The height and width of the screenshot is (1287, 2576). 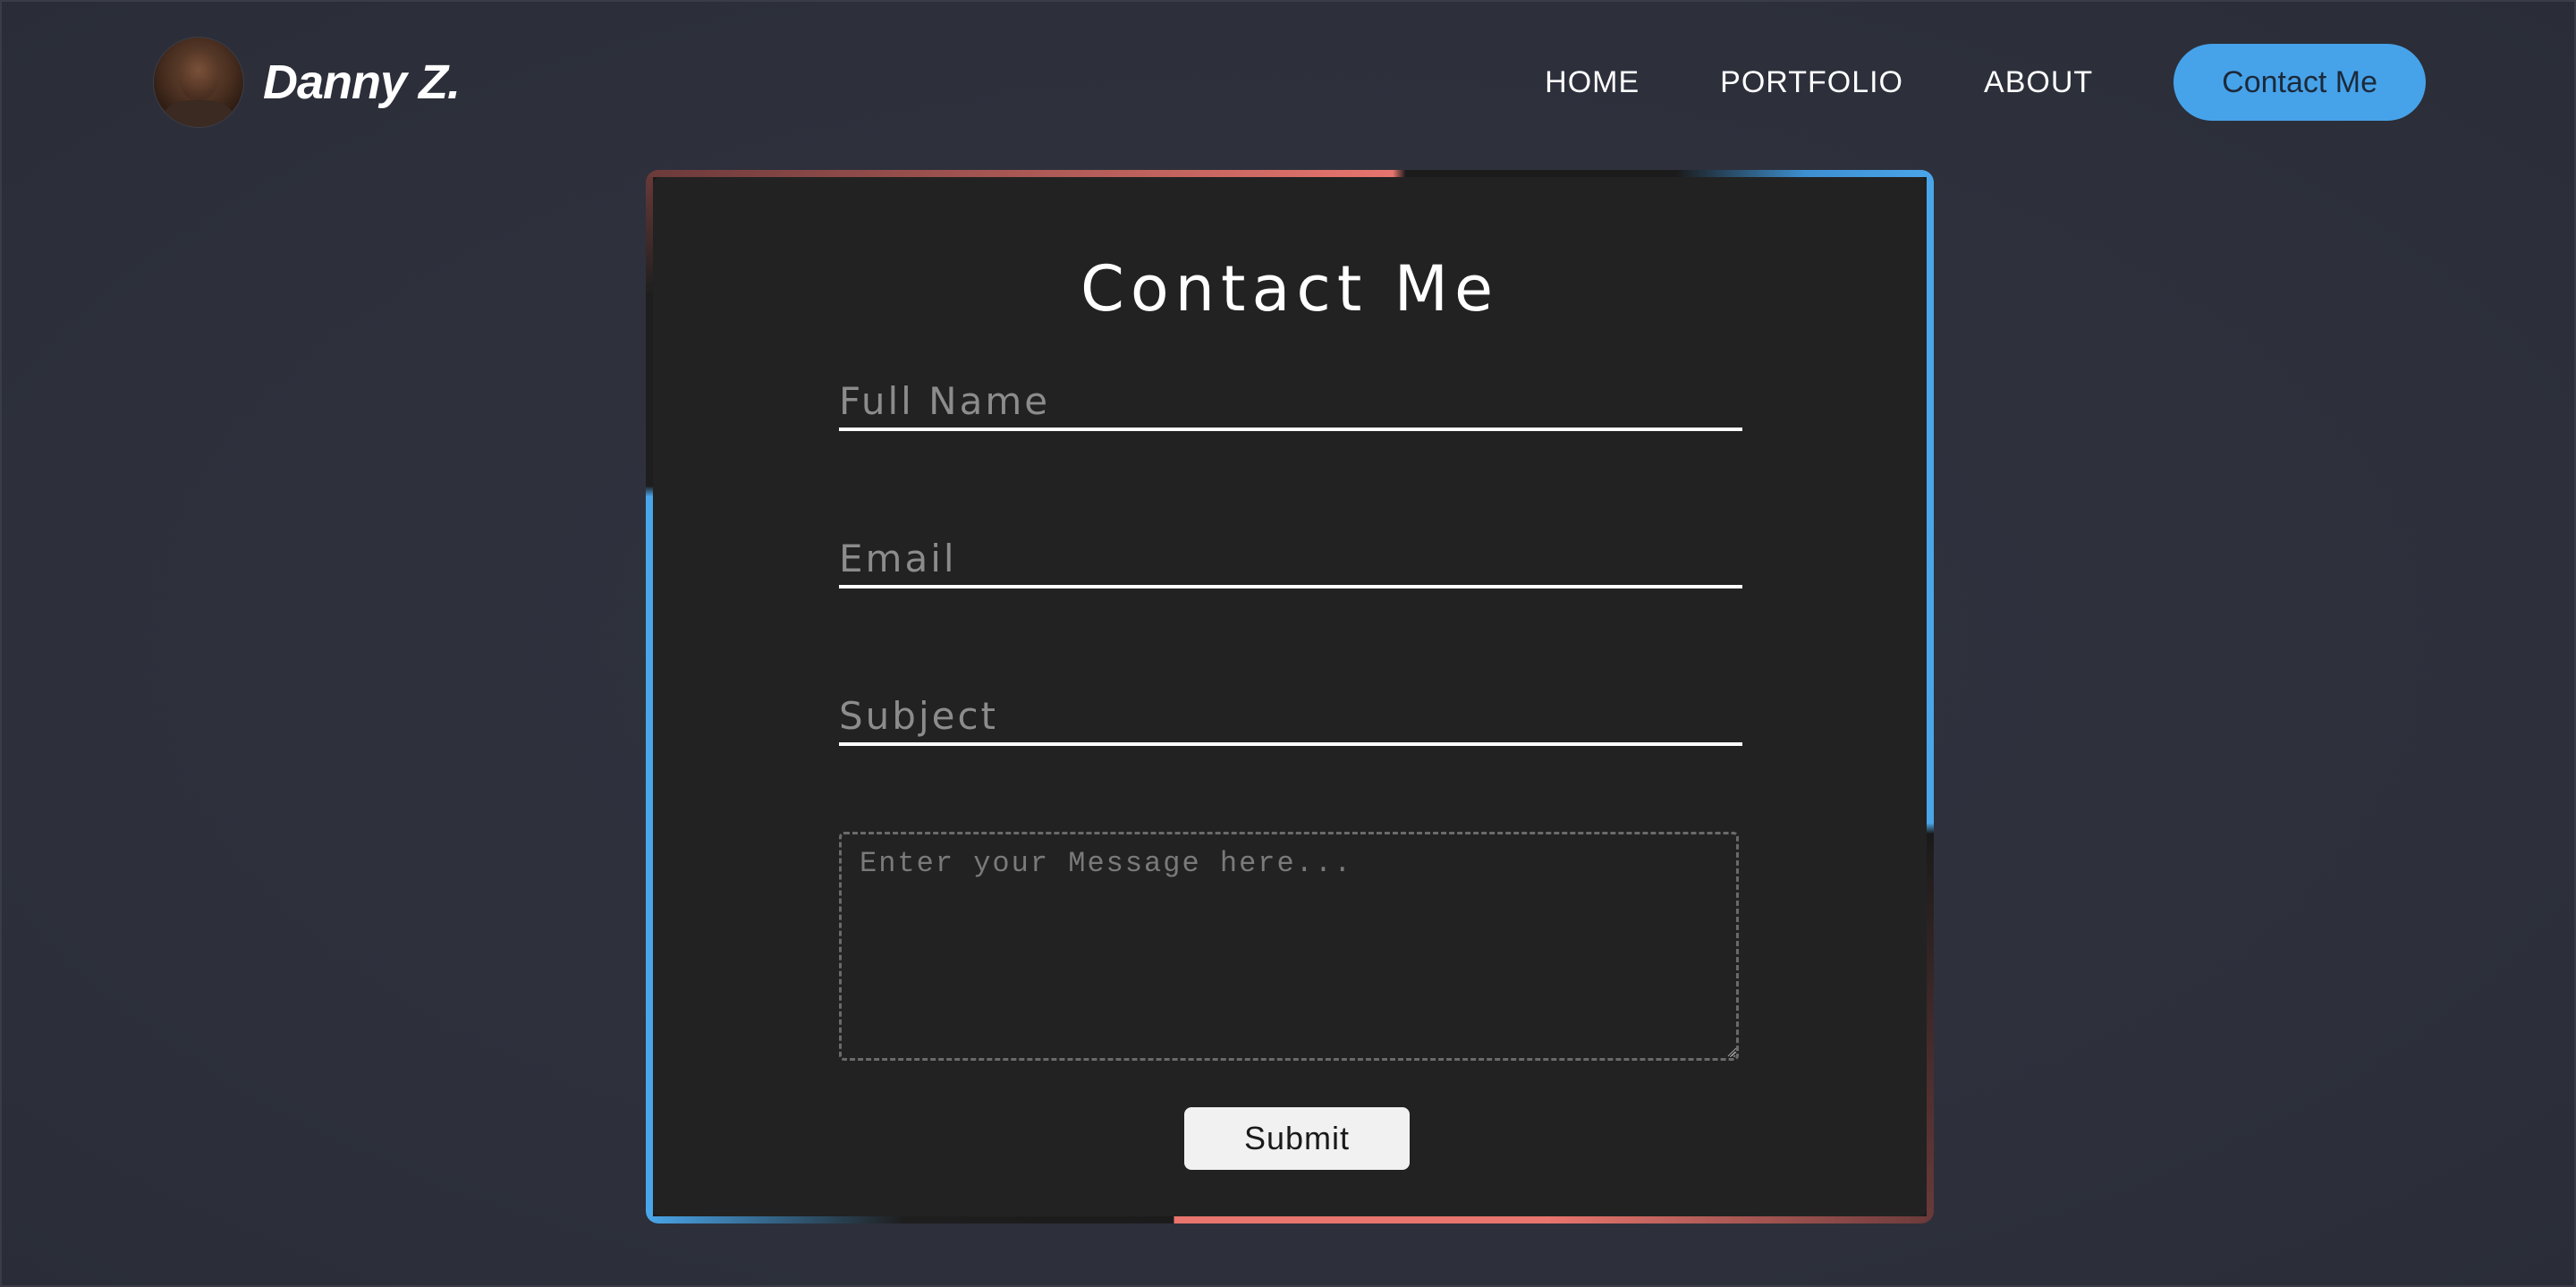 What do you see at coordinates (1290, 559) in the screenshot?
I see `email-input` at bounding box center [1290, 559].